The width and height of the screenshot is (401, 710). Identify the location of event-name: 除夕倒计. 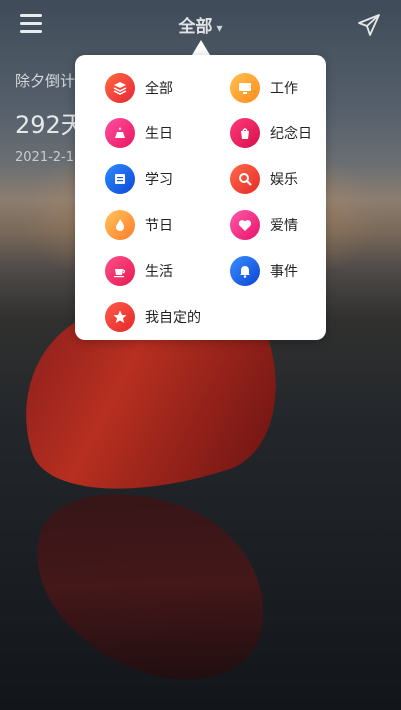
(45, 81).